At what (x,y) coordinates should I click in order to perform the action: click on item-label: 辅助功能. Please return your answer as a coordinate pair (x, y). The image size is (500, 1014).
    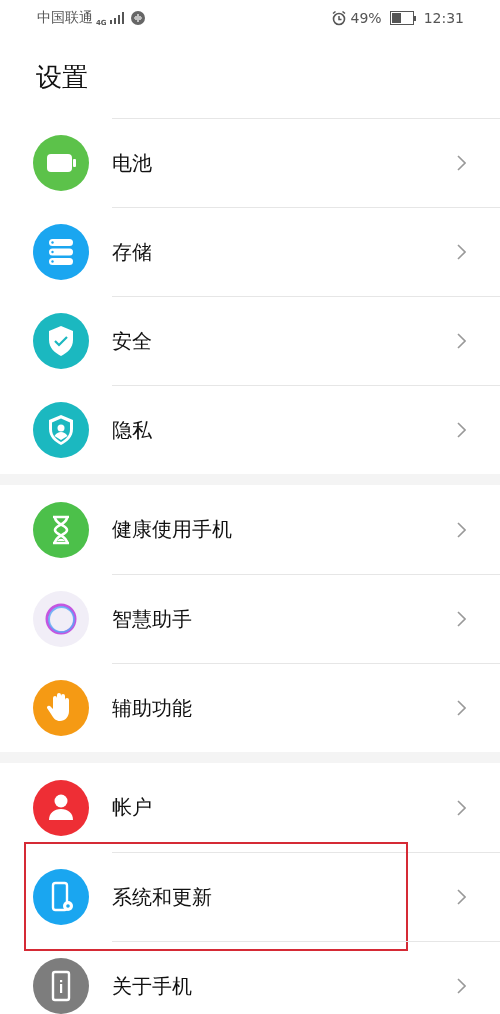
    Looking at the image, I should click on (152, 708).